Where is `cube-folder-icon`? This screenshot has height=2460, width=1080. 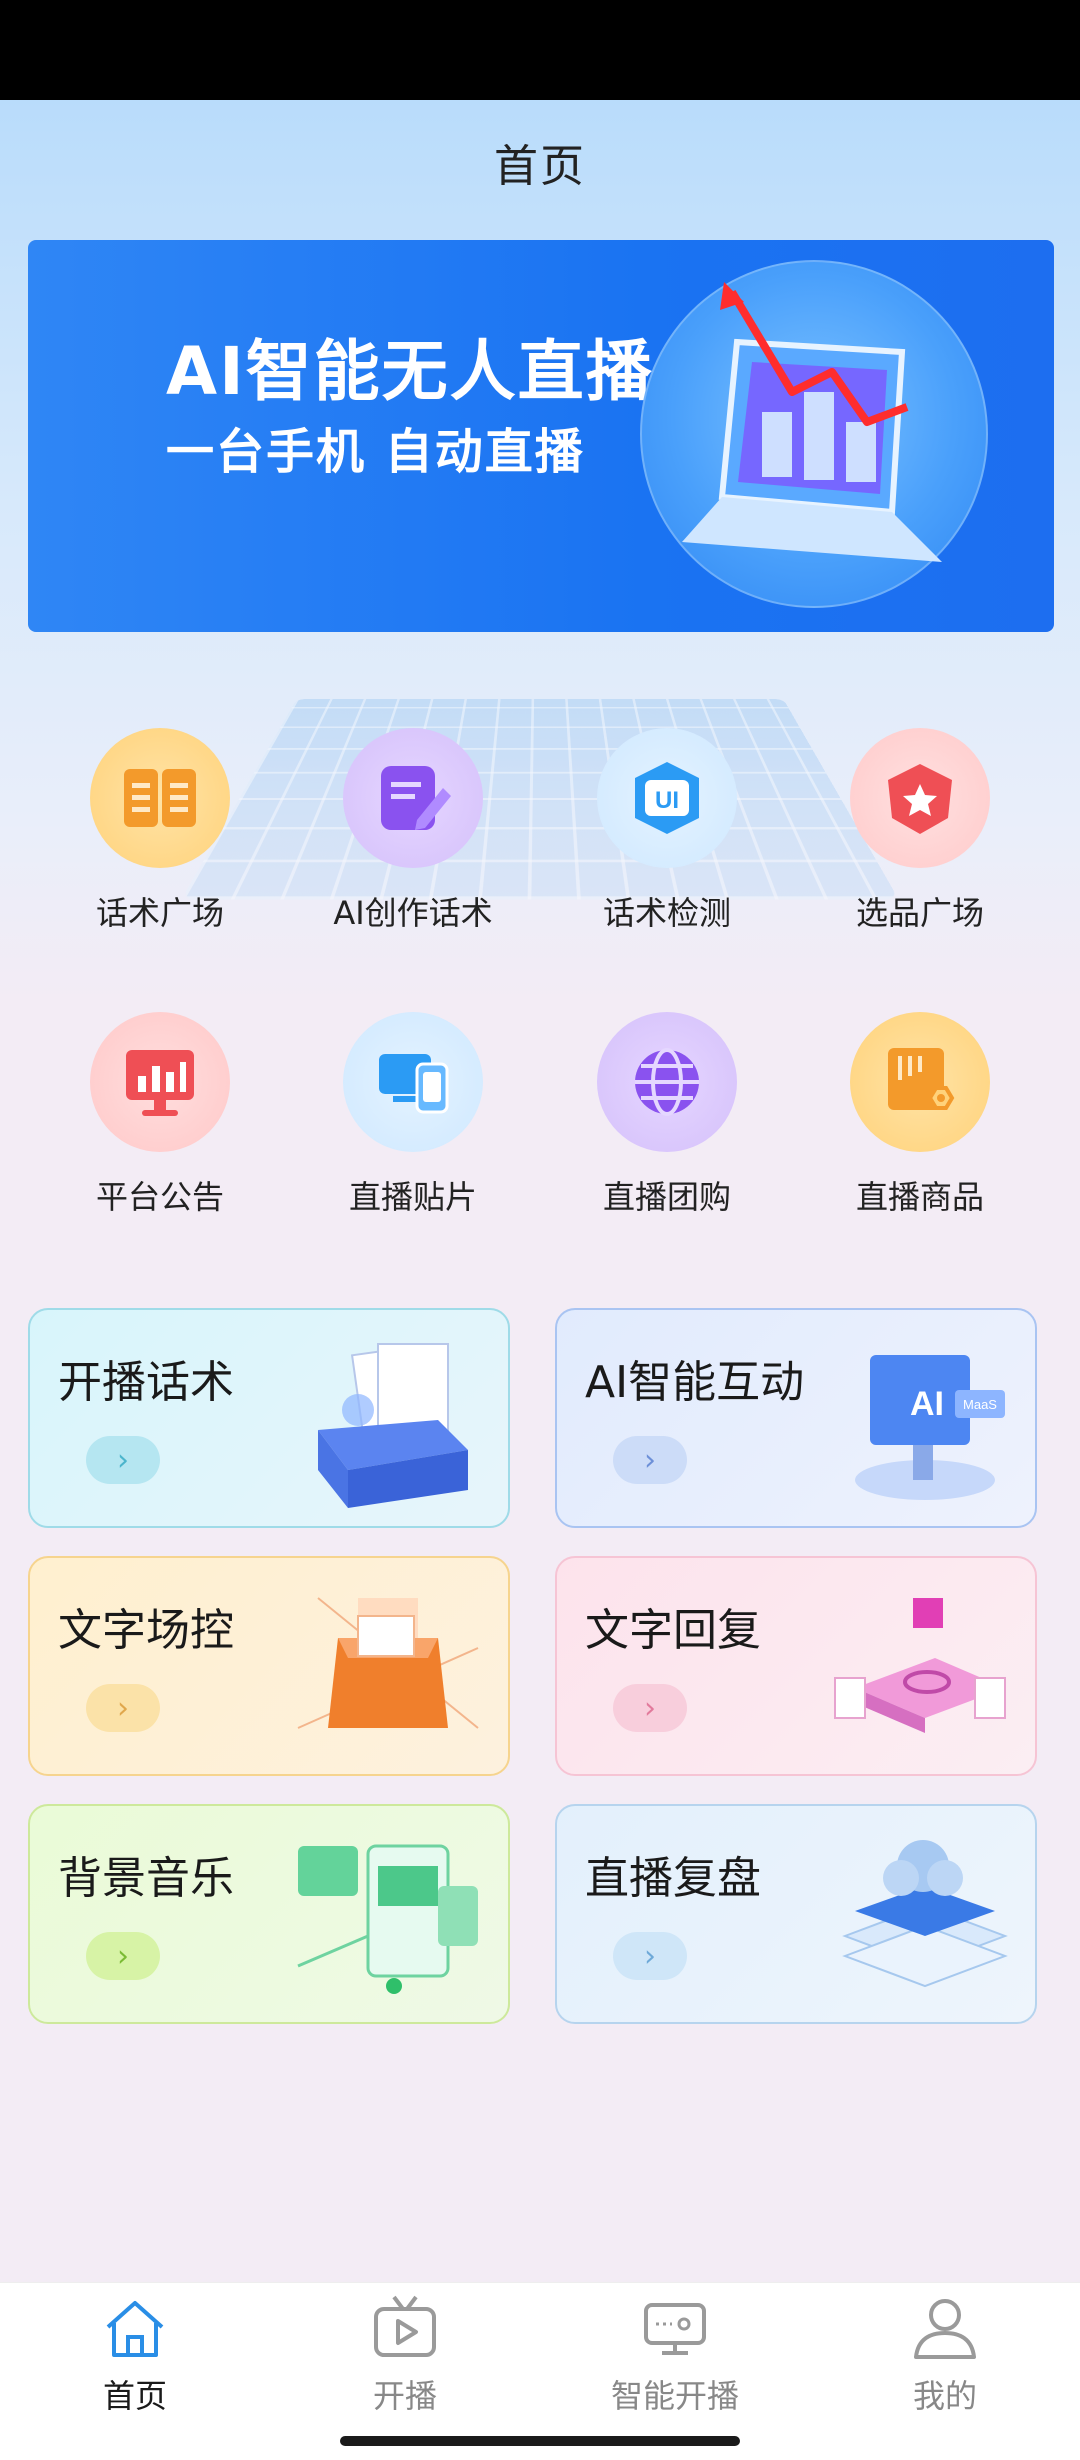 cube-folder-icon is located at coordinates (388, 1663).